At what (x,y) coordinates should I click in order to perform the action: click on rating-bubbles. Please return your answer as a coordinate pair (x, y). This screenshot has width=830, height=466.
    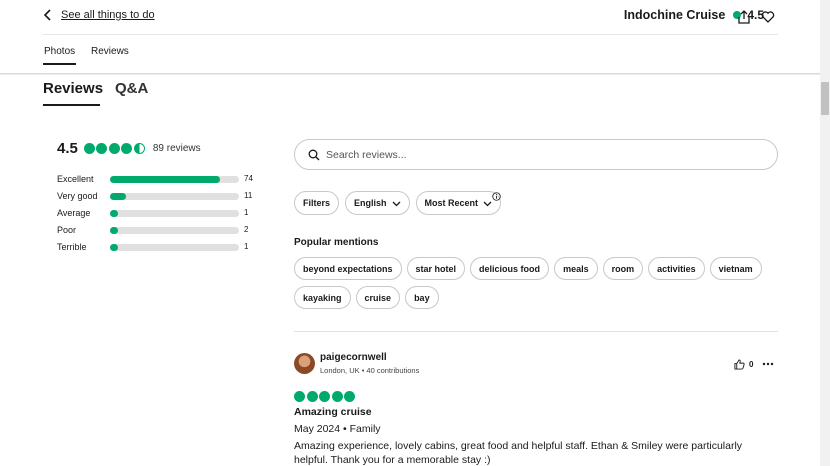
    Looking at the image, I should click on (114, 148).